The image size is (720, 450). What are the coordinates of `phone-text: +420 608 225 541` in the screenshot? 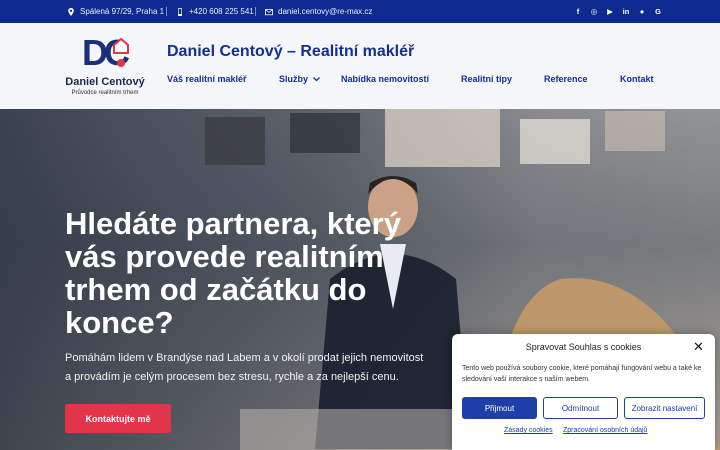 It's located at (221, 11).